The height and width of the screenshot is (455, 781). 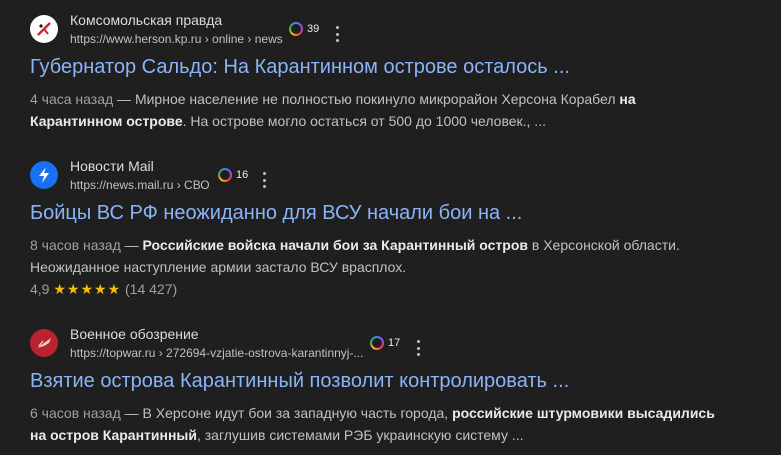 What do you see at coordinates (112, 166) in the screenshot?
I see `site-name: Новости Mail` at bounding box center [112, 166].